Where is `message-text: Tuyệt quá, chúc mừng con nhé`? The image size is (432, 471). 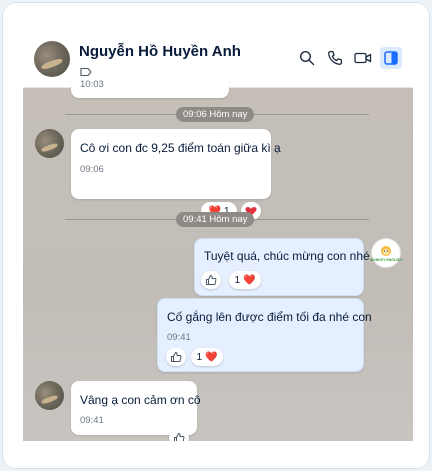
message-text: Tuyệt quá, chúc mừng con nhé is located at coordinates (287, 256).